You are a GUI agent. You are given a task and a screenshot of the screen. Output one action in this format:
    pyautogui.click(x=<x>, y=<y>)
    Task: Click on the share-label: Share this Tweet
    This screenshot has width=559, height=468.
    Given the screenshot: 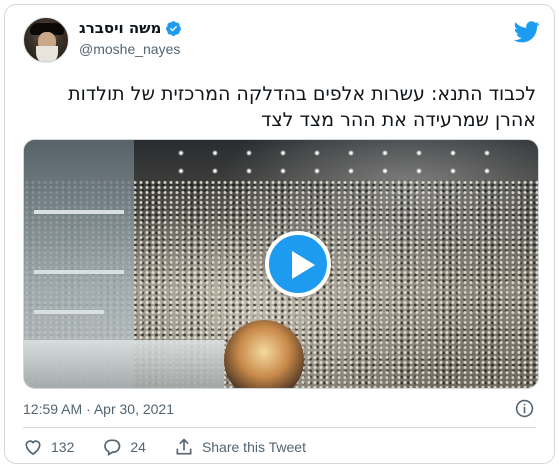 What is the action you would take?
    pyautogui.click(x=253, y=447)
    